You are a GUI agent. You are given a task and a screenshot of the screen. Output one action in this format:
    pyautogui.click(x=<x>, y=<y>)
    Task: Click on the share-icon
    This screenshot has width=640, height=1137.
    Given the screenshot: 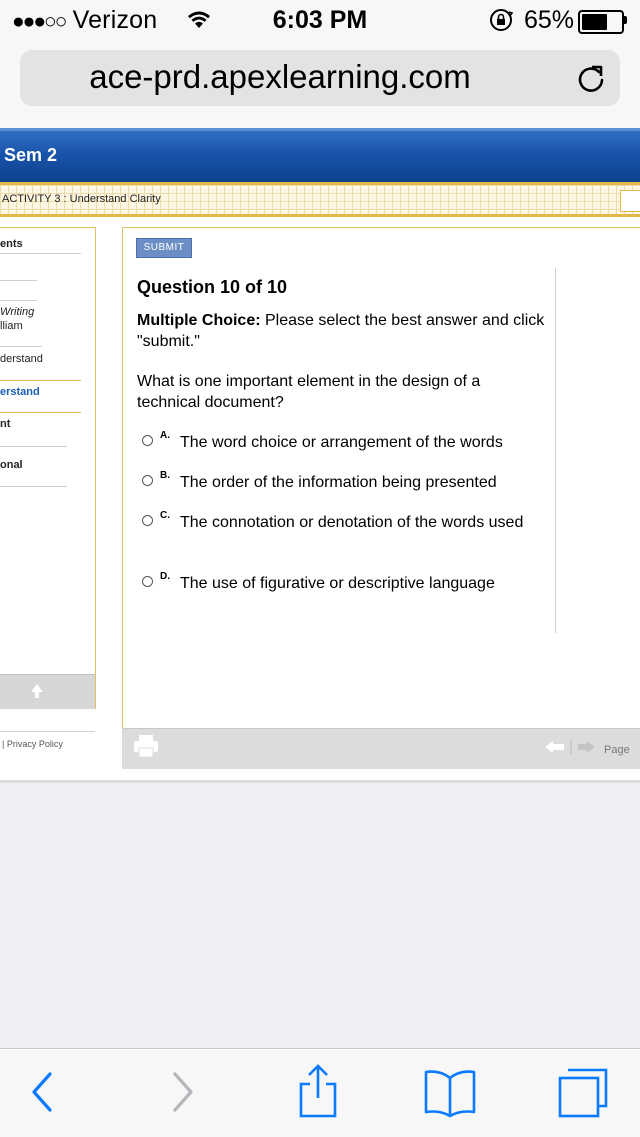 What is the action you would take?
    pyautogui.click(x=318, y=1092)
    